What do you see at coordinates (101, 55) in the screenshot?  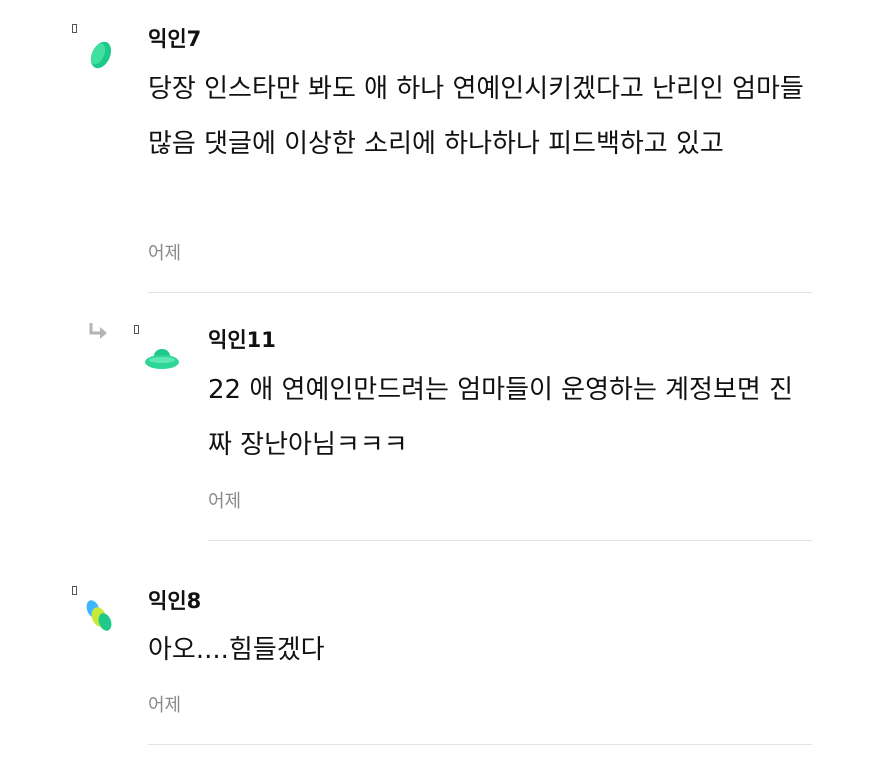 I see `green-blob-avatar-icon` at bounding box center [101, 55].